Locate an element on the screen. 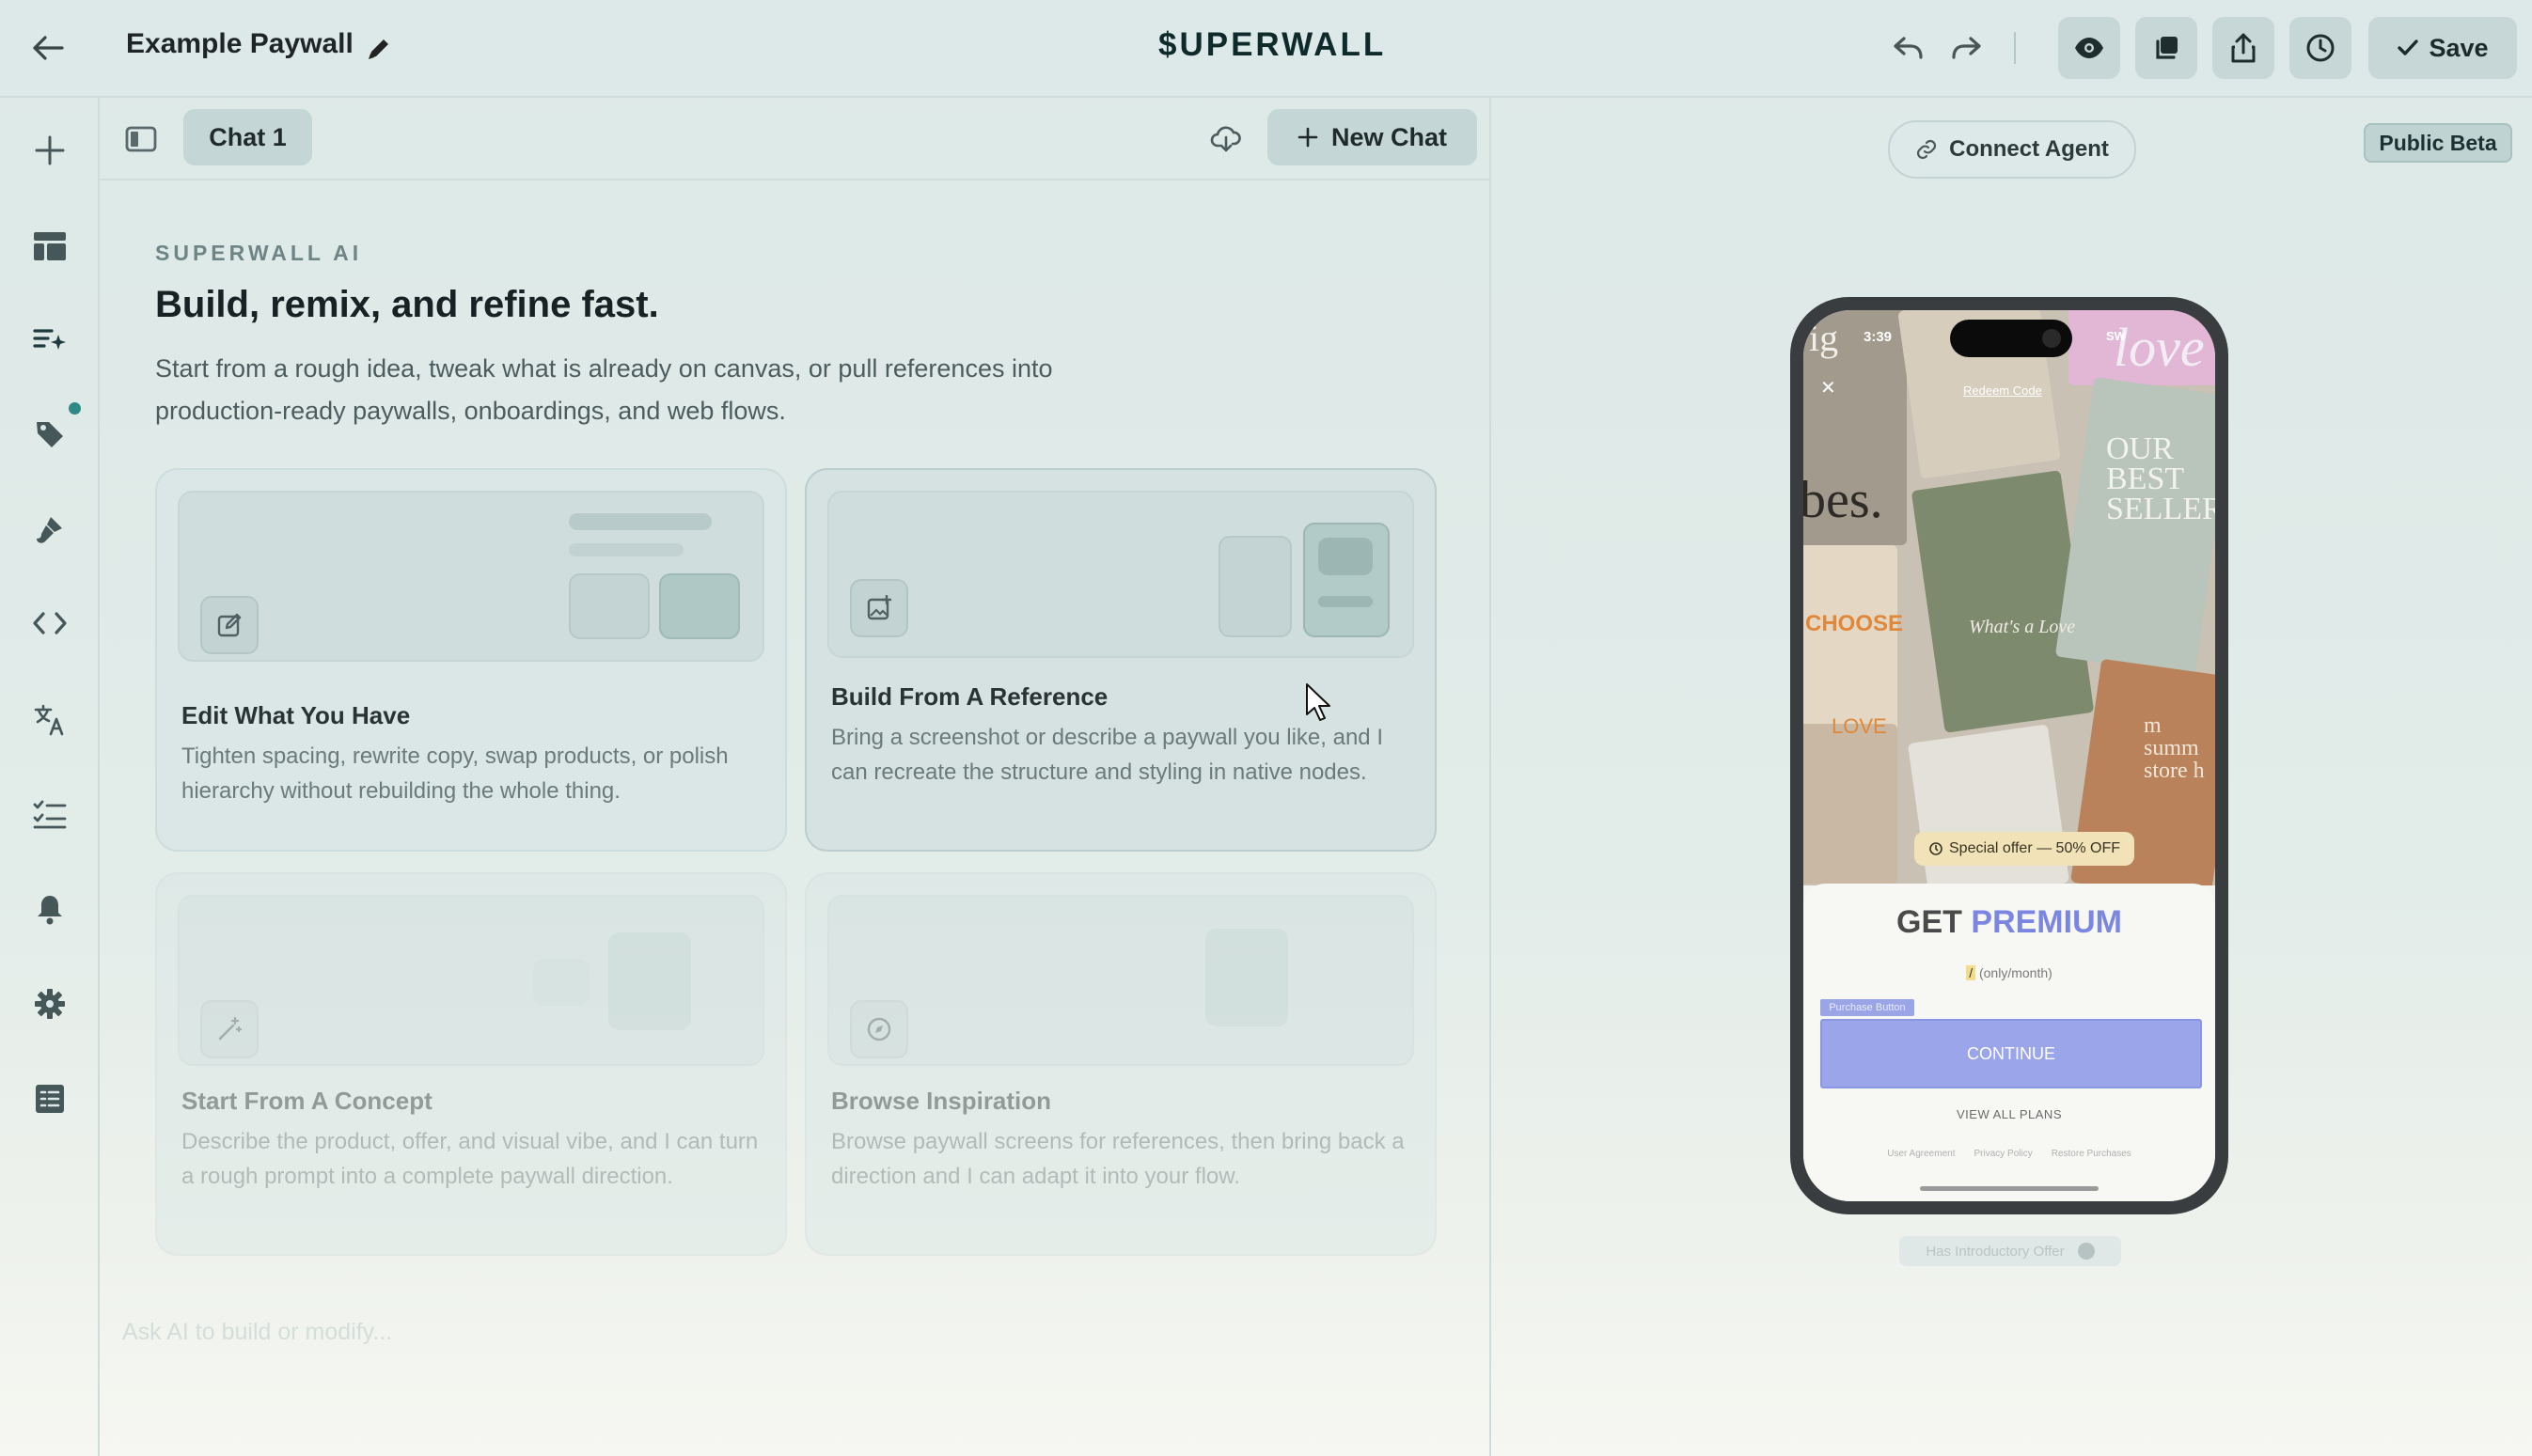 This screenshot has width=2532, height=1456. premium-text: PREMIUM is located at coordinates (2046, 922).